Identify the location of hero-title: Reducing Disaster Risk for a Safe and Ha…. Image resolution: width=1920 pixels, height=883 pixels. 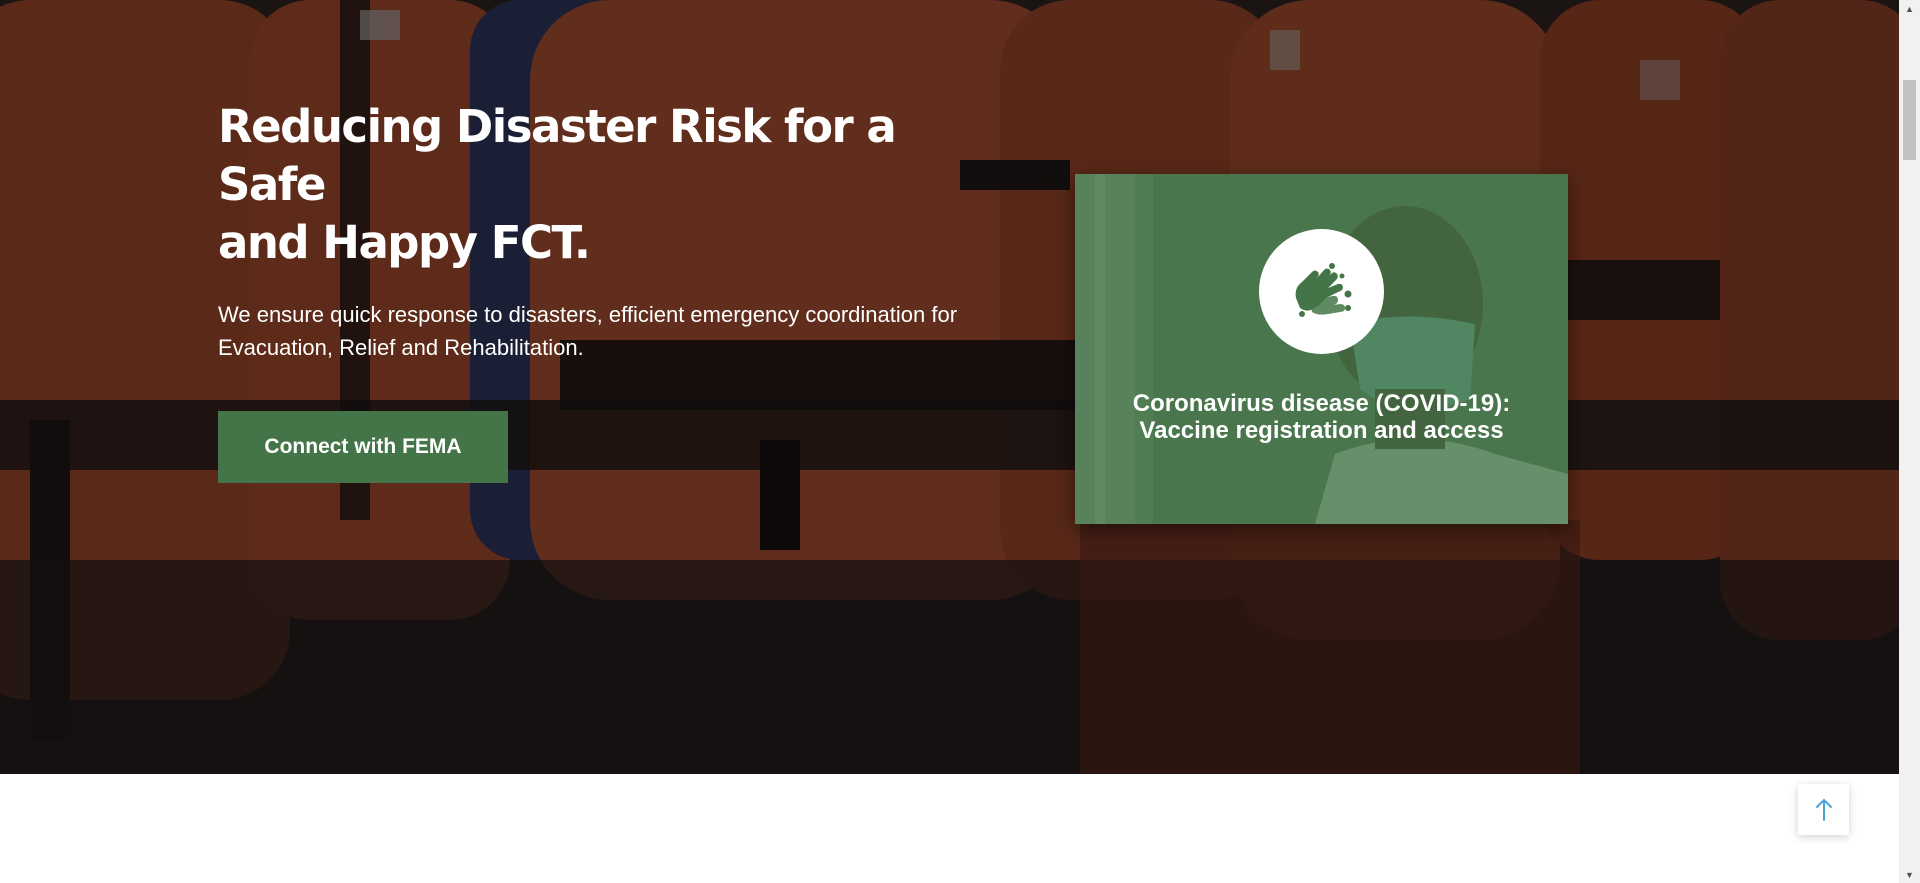
(598, 185).